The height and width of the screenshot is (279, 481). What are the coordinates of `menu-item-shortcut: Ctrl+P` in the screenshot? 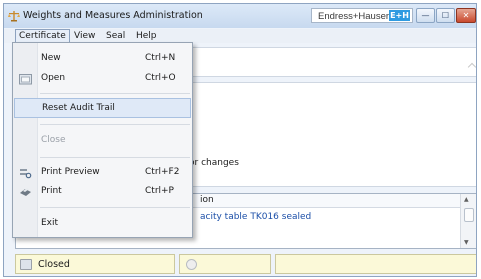 It's located at (159, 191).